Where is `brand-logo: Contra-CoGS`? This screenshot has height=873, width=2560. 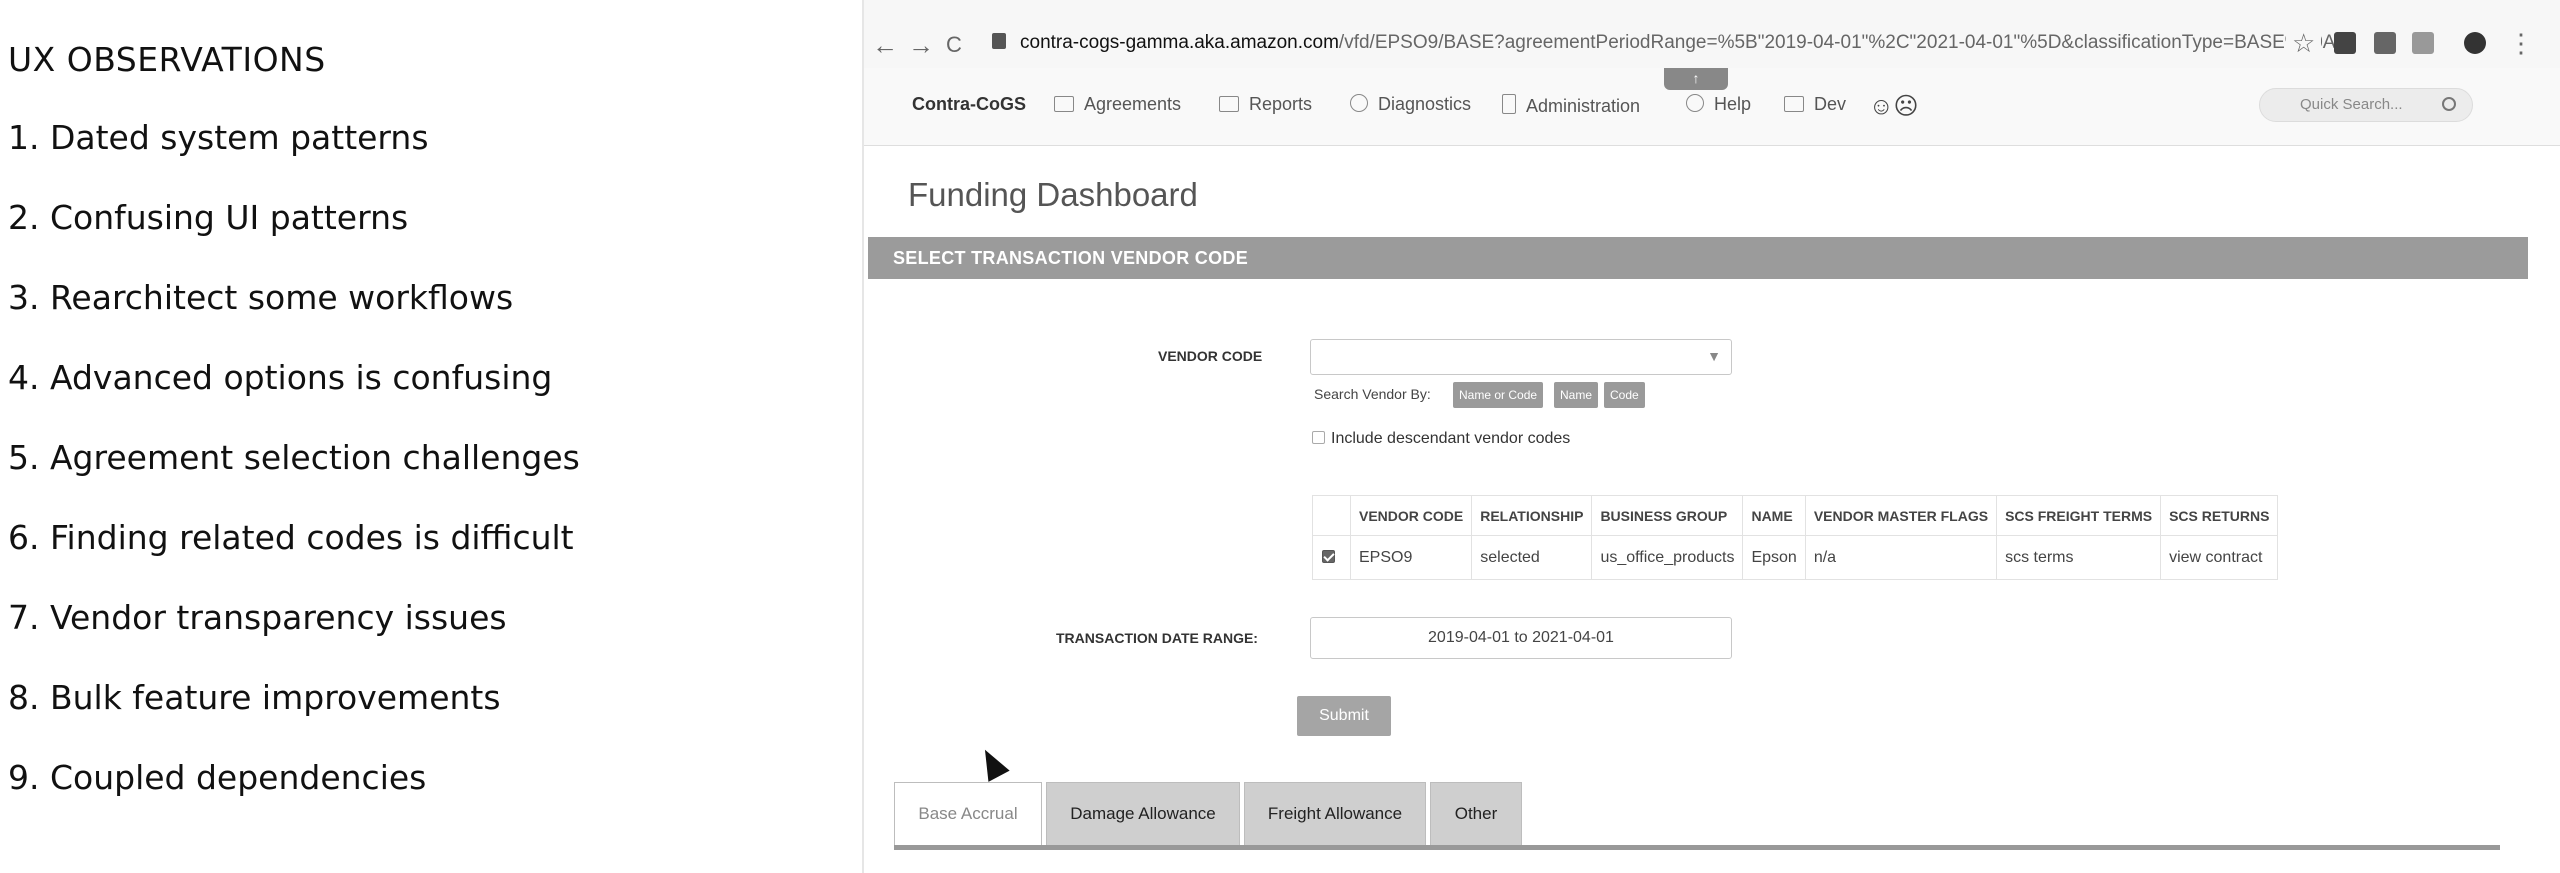 brand-logo: Contra-CoGS is located at coordinates (969, 104).